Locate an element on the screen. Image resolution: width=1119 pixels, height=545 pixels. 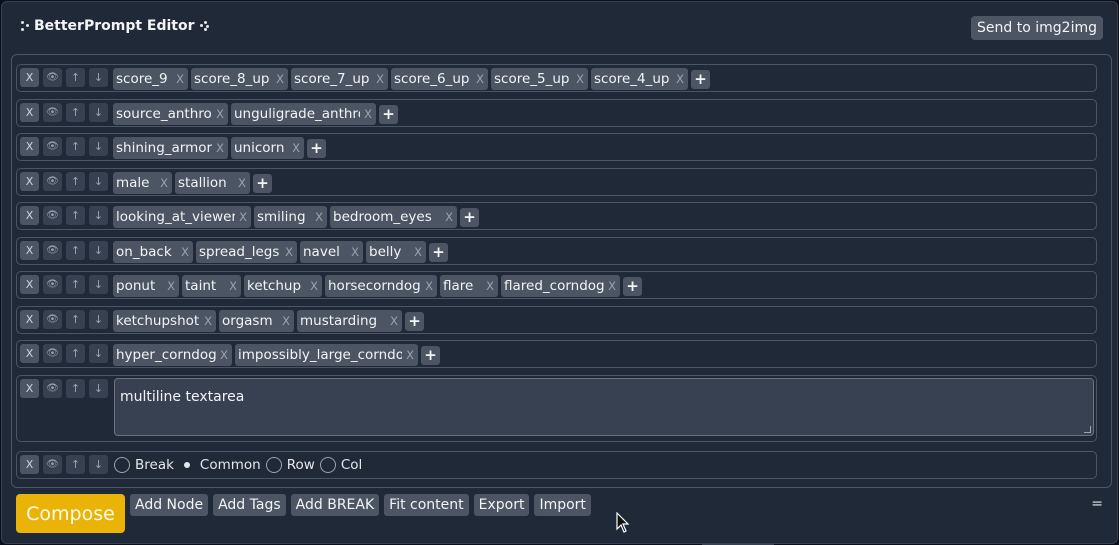
tag-label: impossibly_large_corndog is located at coordinates (320, 355).